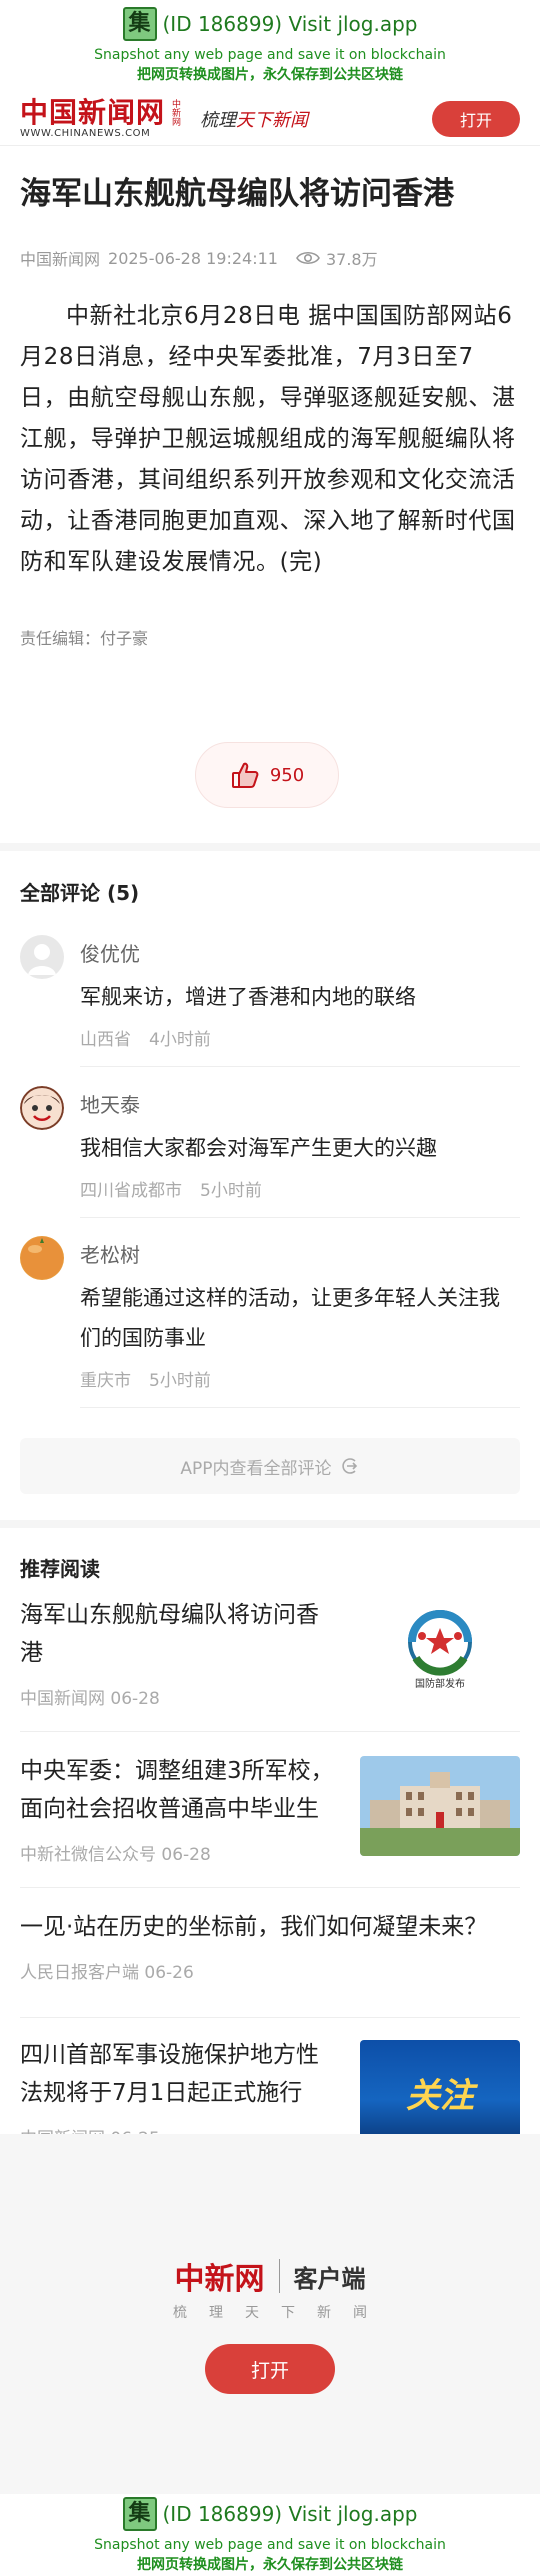  I want to click on comment-text: 军舰来访，增进了香港和内地的联络, so click(248, 997).